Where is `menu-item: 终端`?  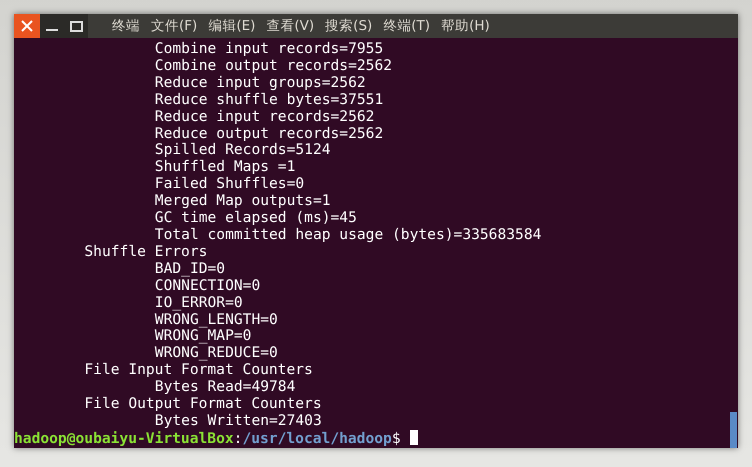 menu-item: 终端 is located at coordinates (126, 26).